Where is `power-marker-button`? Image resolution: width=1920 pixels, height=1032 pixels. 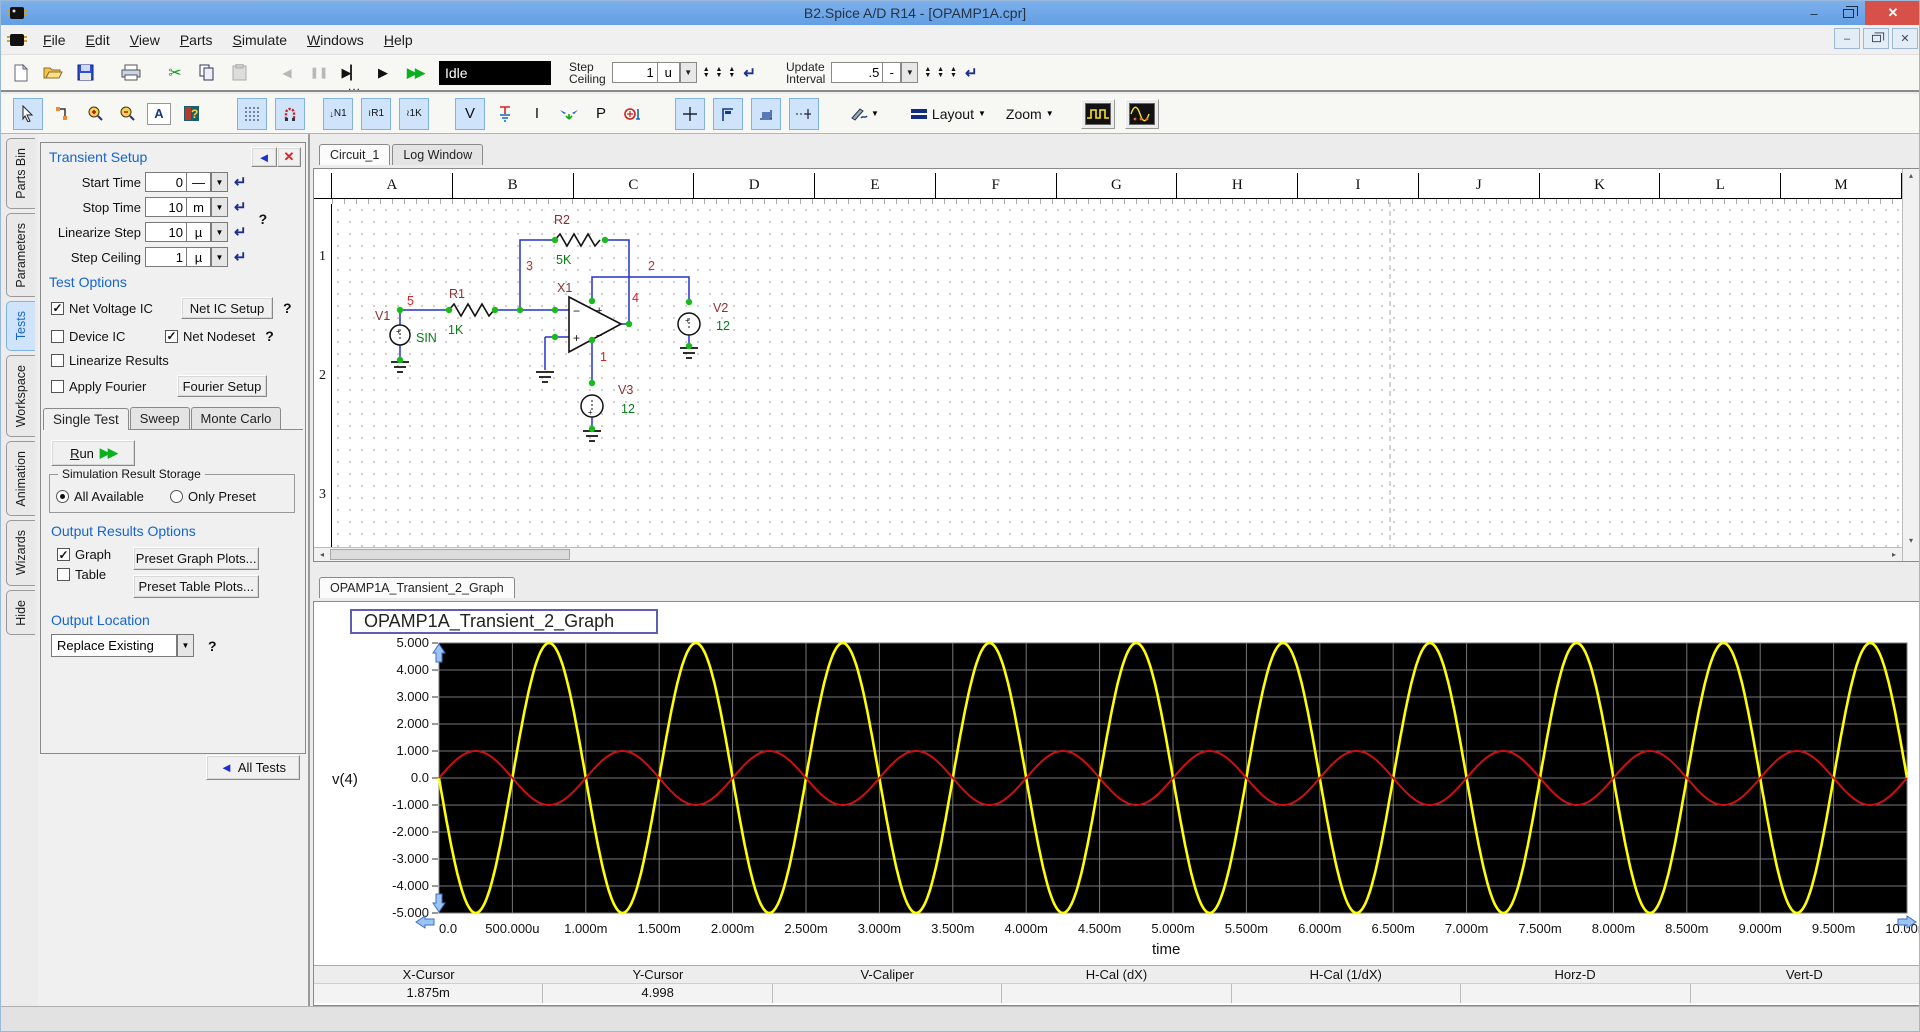
power-marker-button is located at coordinates (633, 114).